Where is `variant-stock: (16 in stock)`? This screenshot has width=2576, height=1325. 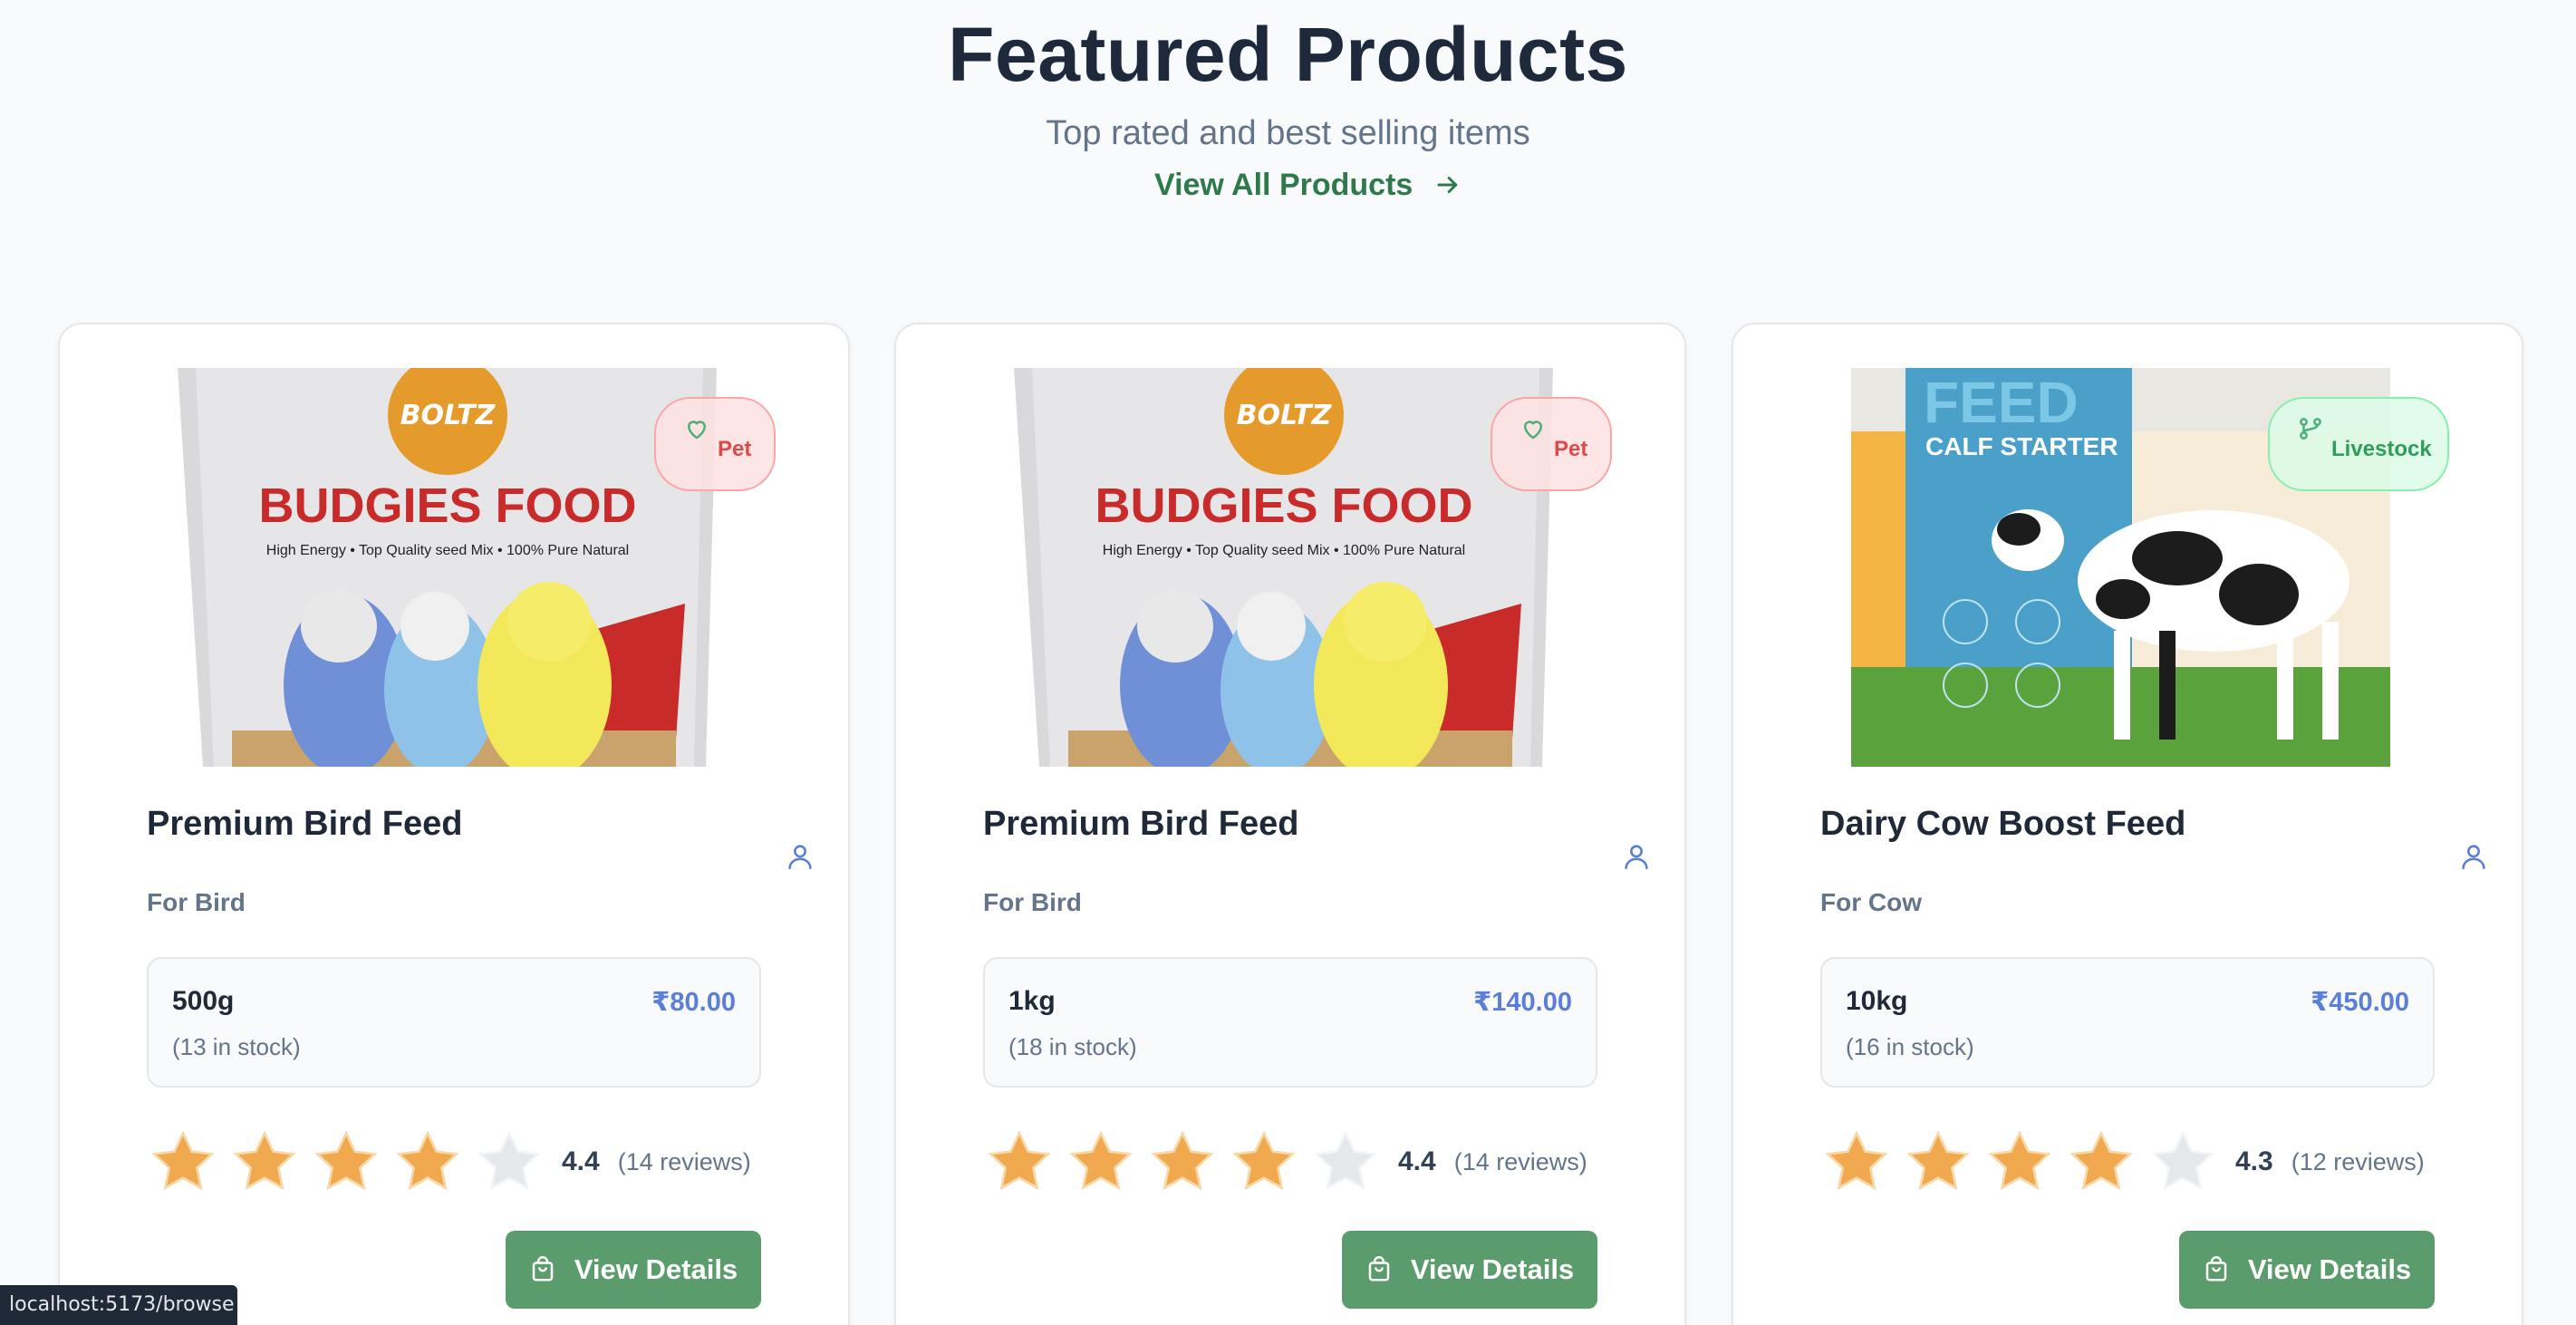 variant-stock: (16 in stock) is located at coordinates (1910, 1046).